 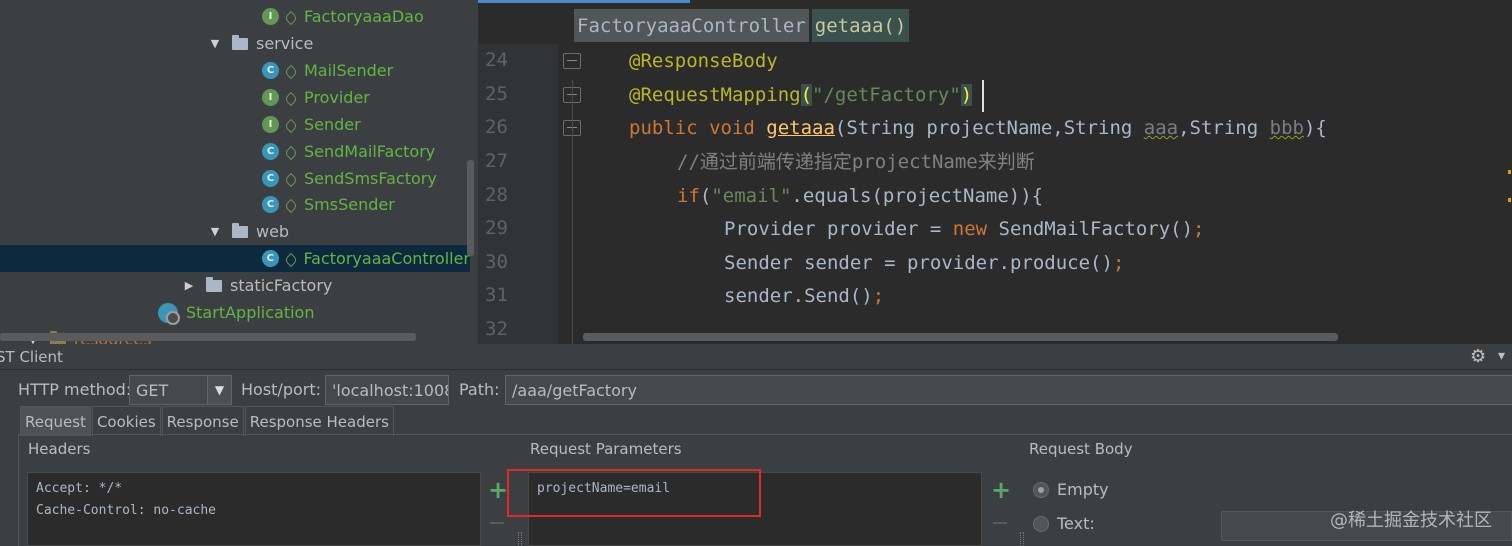 What do you see at coordinates (55, 421) in the screenshot?
I see `tab-request: Request` at bounding box center [55, 421].